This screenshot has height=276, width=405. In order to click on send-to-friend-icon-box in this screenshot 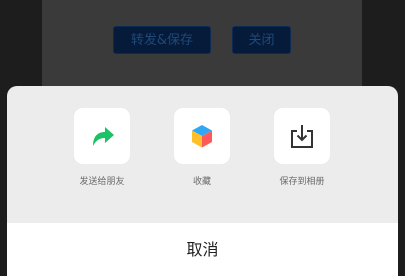, I will do `click(102, 136)`.